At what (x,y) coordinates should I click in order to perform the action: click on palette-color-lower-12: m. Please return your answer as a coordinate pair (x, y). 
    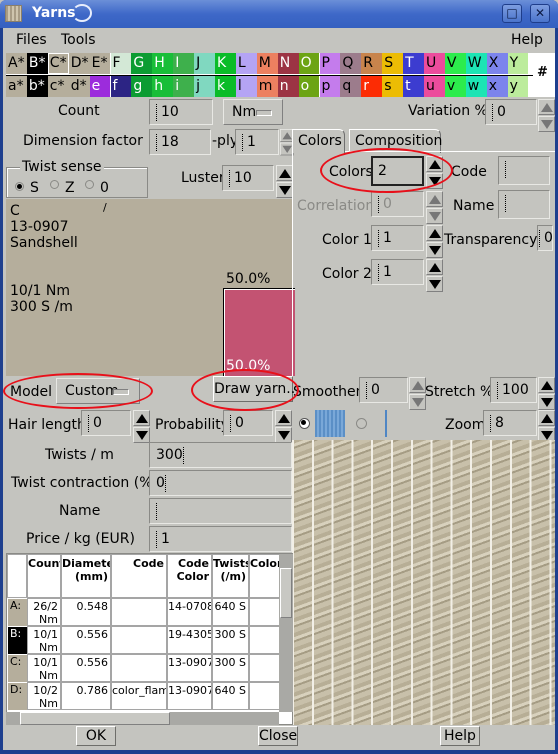
    Looking at the image, I should click on (267, 86).